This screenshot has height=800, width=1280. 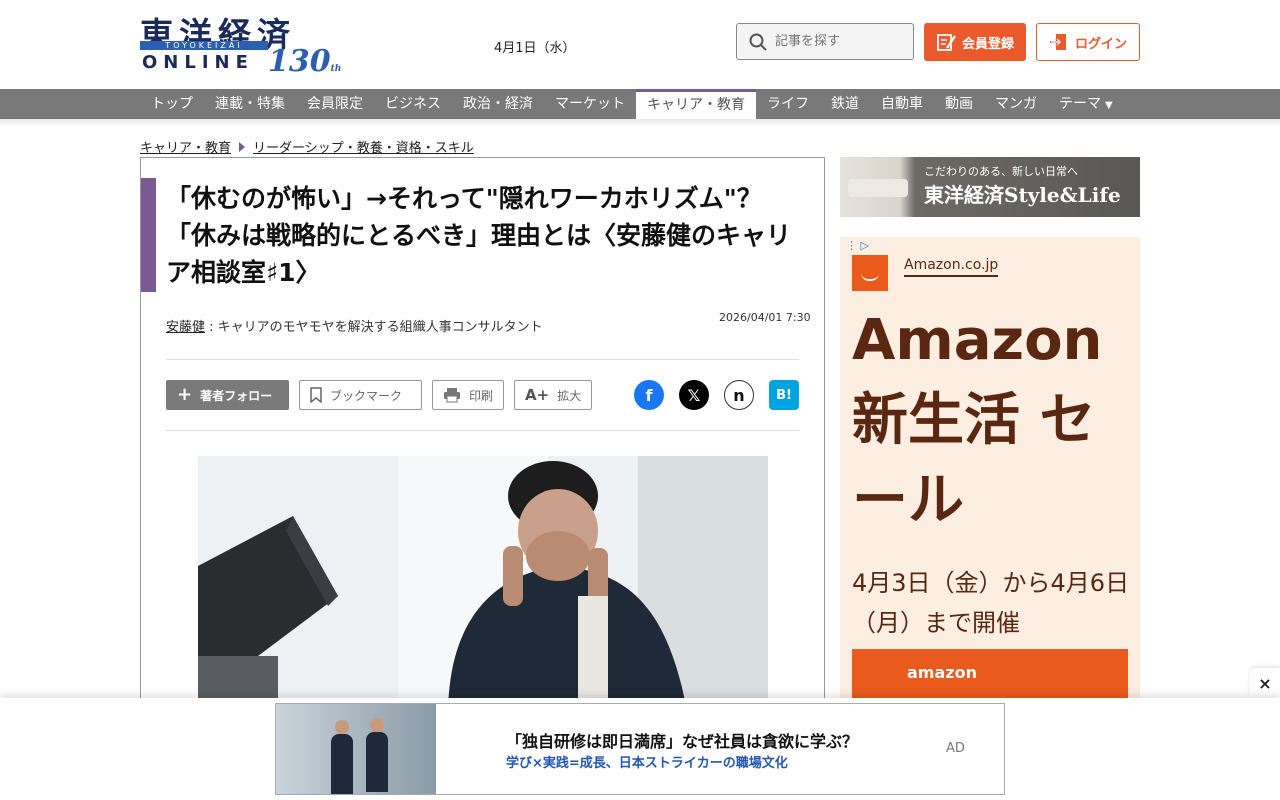 What do you see at coordinates (1080, 104) in the screenshot?
I see `nav-theme-label: テーマ` at bounding box center [1080, 104].